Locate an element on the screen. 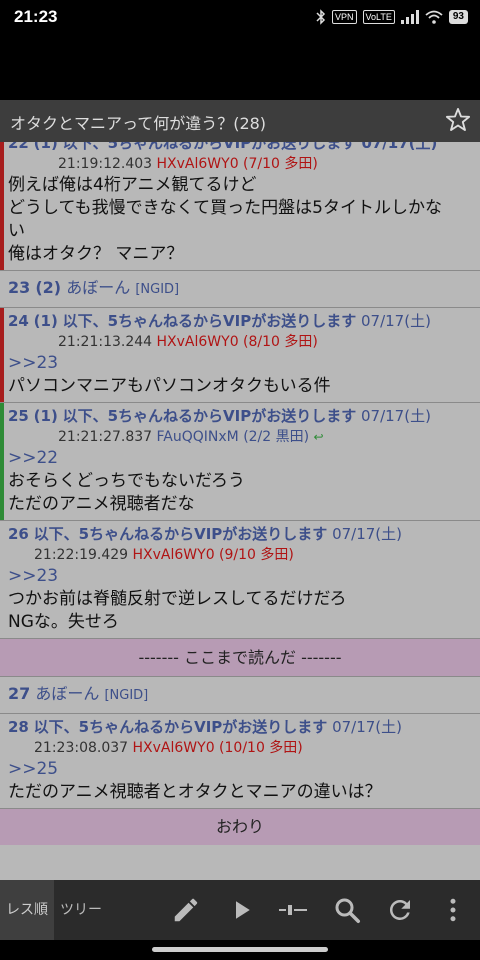 The height and width of the screenshot is (960, 480). volte-badge: VoLTE is located at coordinates (378, 17).